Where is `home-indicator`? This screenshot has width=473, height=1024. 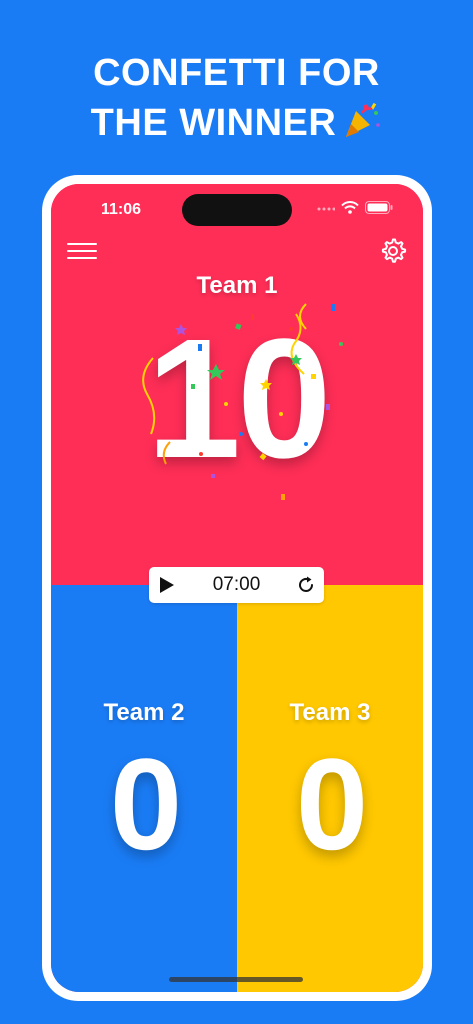 home-indicator is located at coordinates (236, 979).